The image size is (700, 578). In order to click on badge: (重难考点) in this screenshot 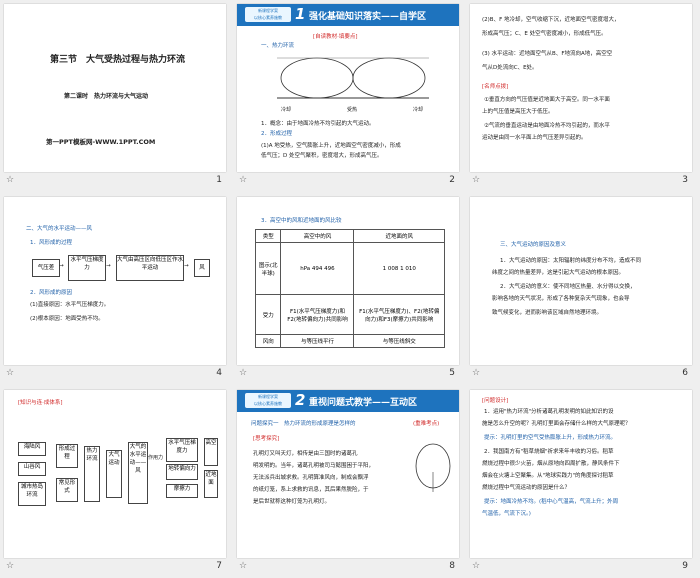, I will do `click(426, 424)`.